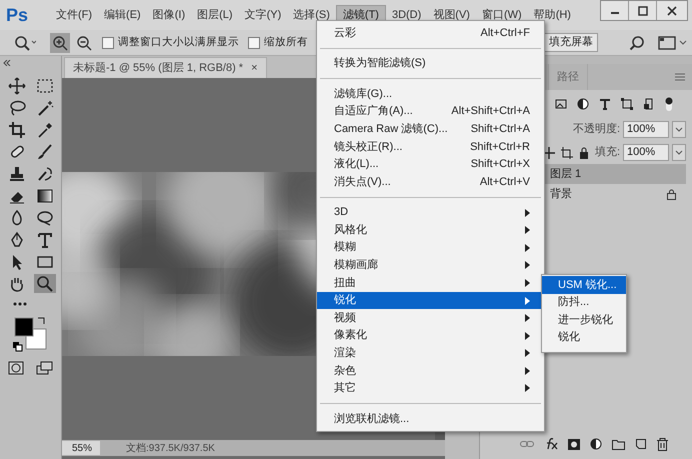 The height and width of the screenshot is (459, 692). Describe the element at coordinates (430, 213) in the screenshot. I see `menu-item: 3D` at that location.